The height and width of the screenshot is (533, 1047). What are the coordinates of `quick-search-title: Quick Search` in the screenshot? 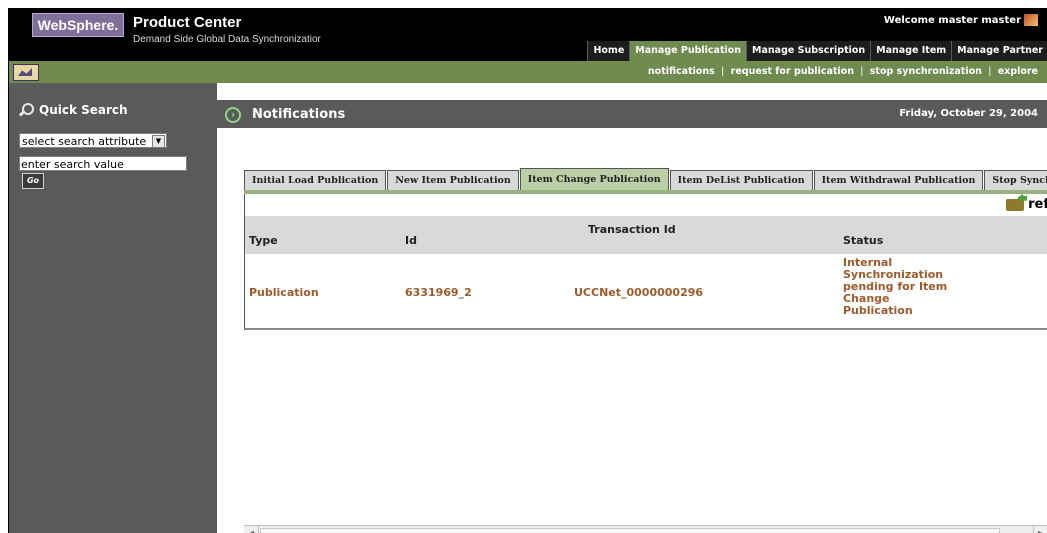 It's located at (83, 110).